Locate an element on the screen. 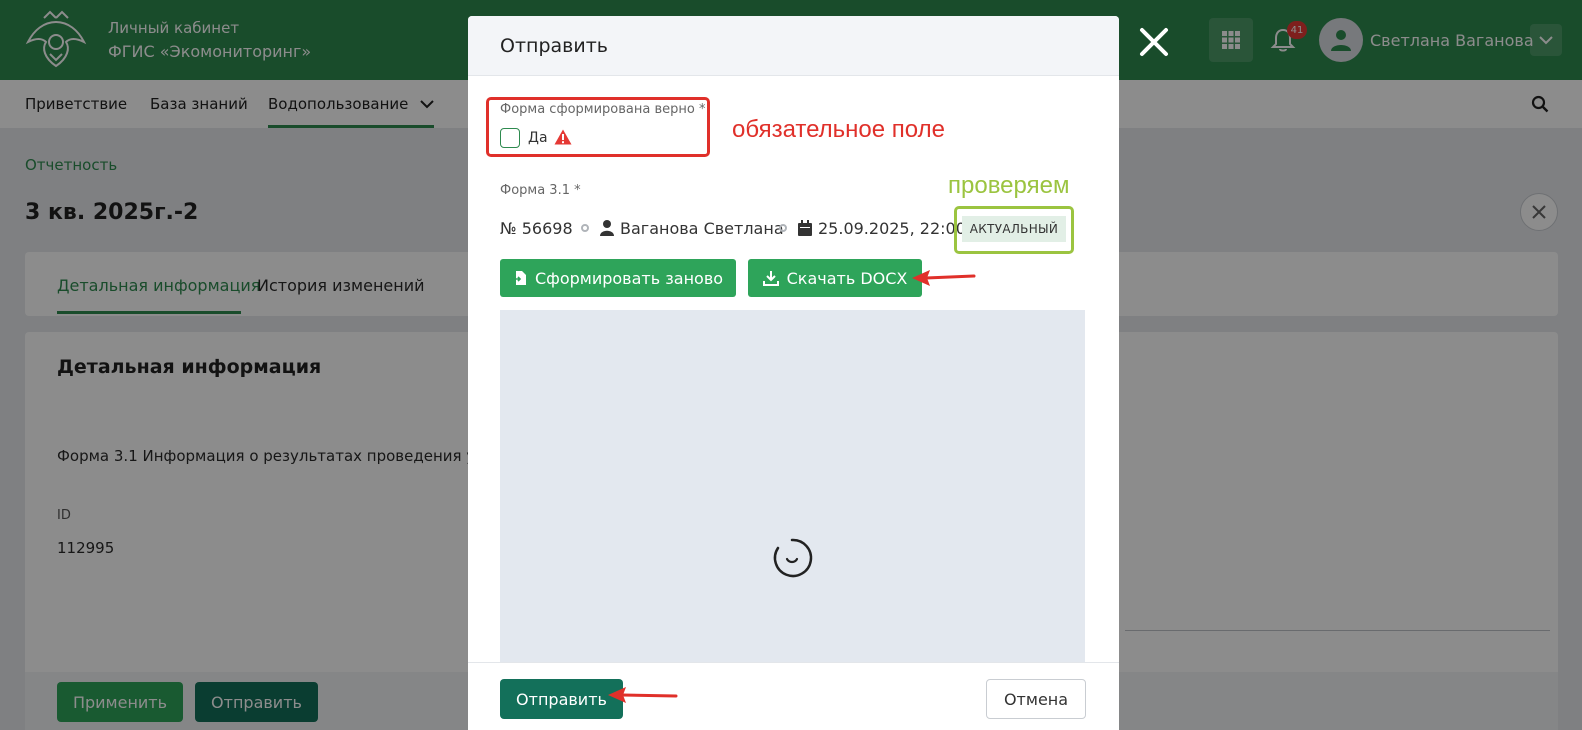 The width and height of the screenshot is (1582, 730). regenerate-button-label: Сформировать заново is located at coordinates (629, 278).